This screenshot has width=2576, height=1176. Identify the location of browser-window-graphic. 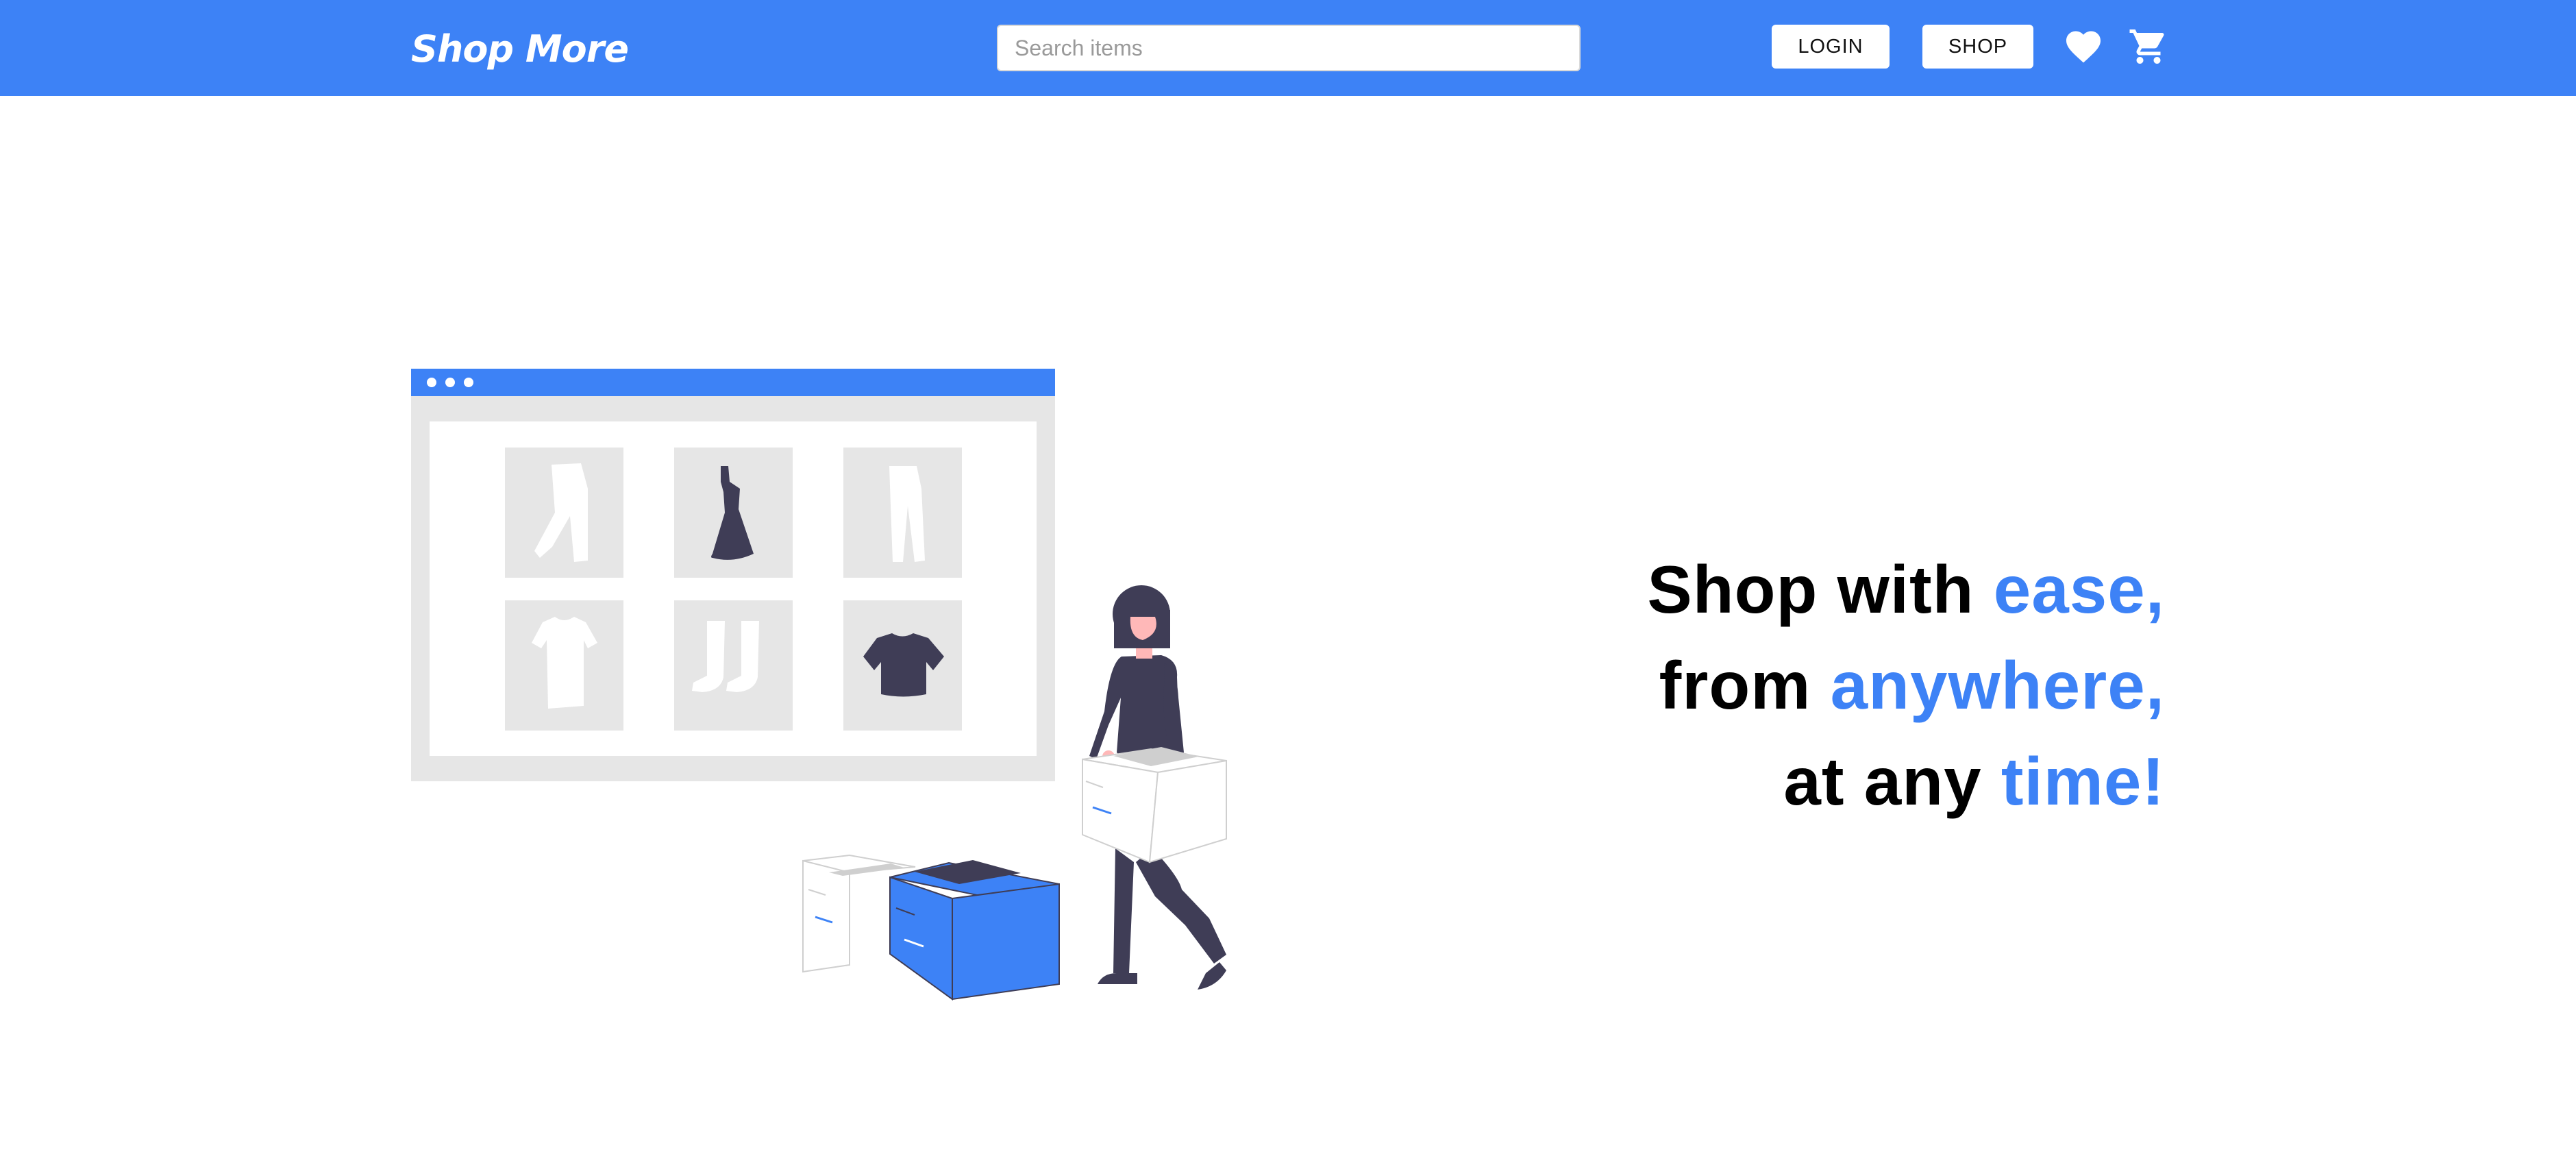
(733, 575).